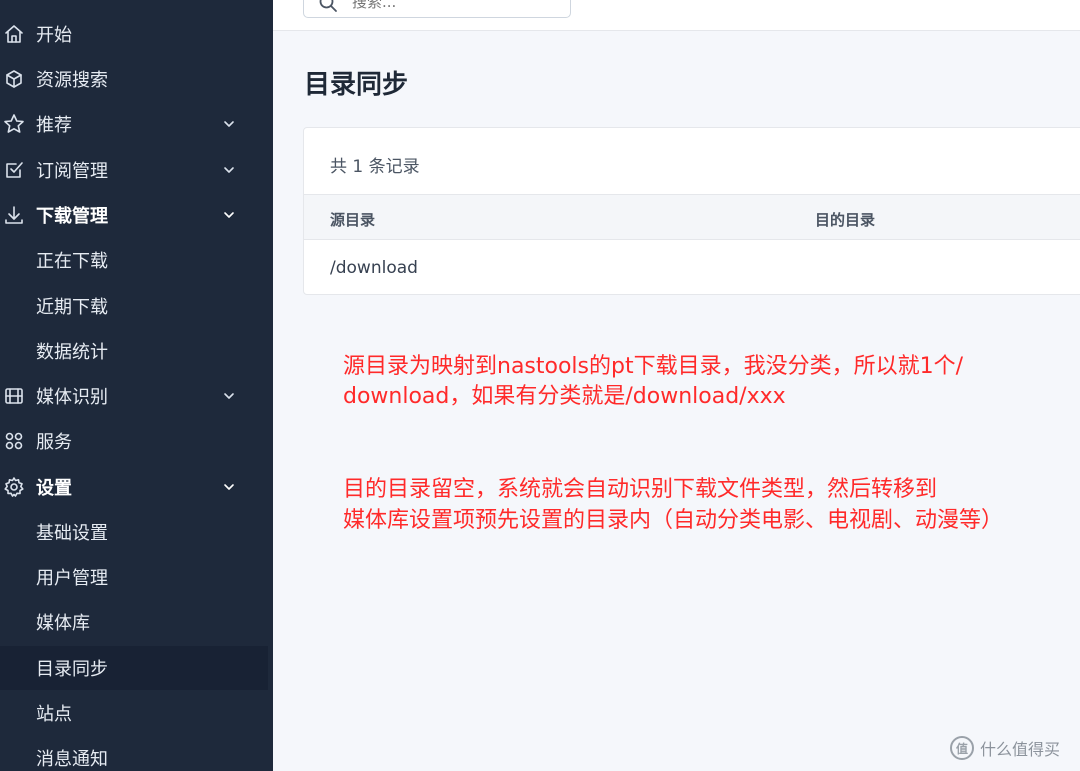 The width and height of the screenshot is (1080, 771). What do you see at coordinates (14, 396) in the screenshot?
I see `film-icon` at bounding box center [14, 396].